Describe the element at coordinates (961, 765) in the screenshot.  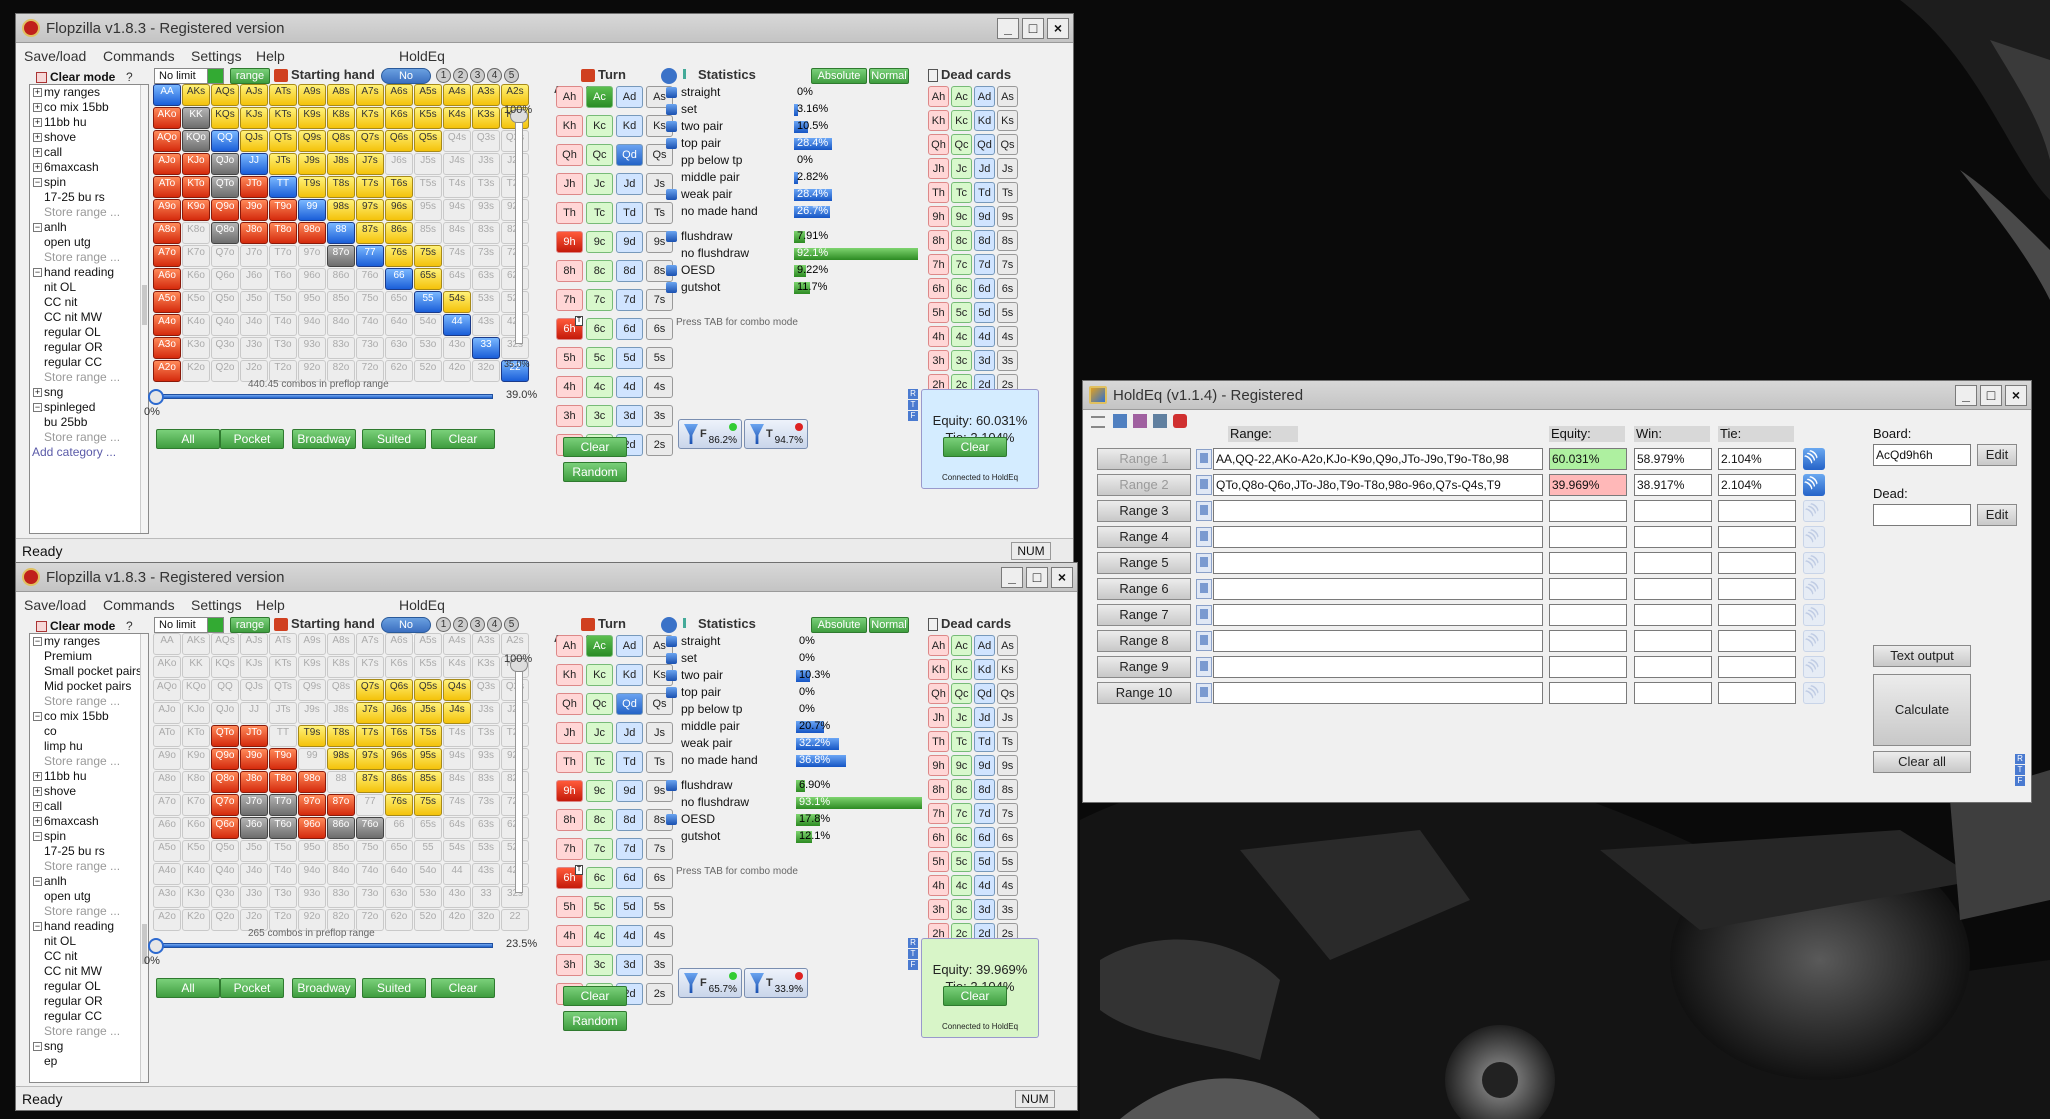
I see `dead-card-9c: 9c` at that location.